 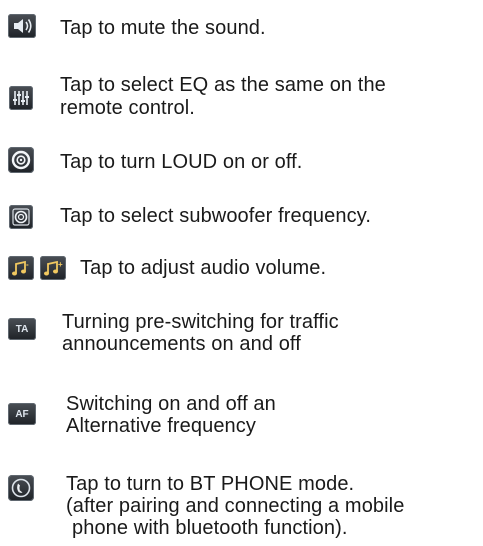 What do you see at coordinates (22, 329) in the screenshot?
I see `ta-icon: TA` at bounding box center [22, 329].